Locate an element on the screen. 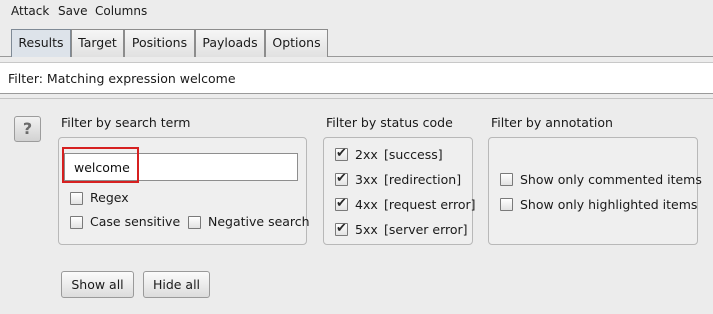 This screenshot has height=314, width=713. status-5xx-checkbox is located at coordinates (341, 228).